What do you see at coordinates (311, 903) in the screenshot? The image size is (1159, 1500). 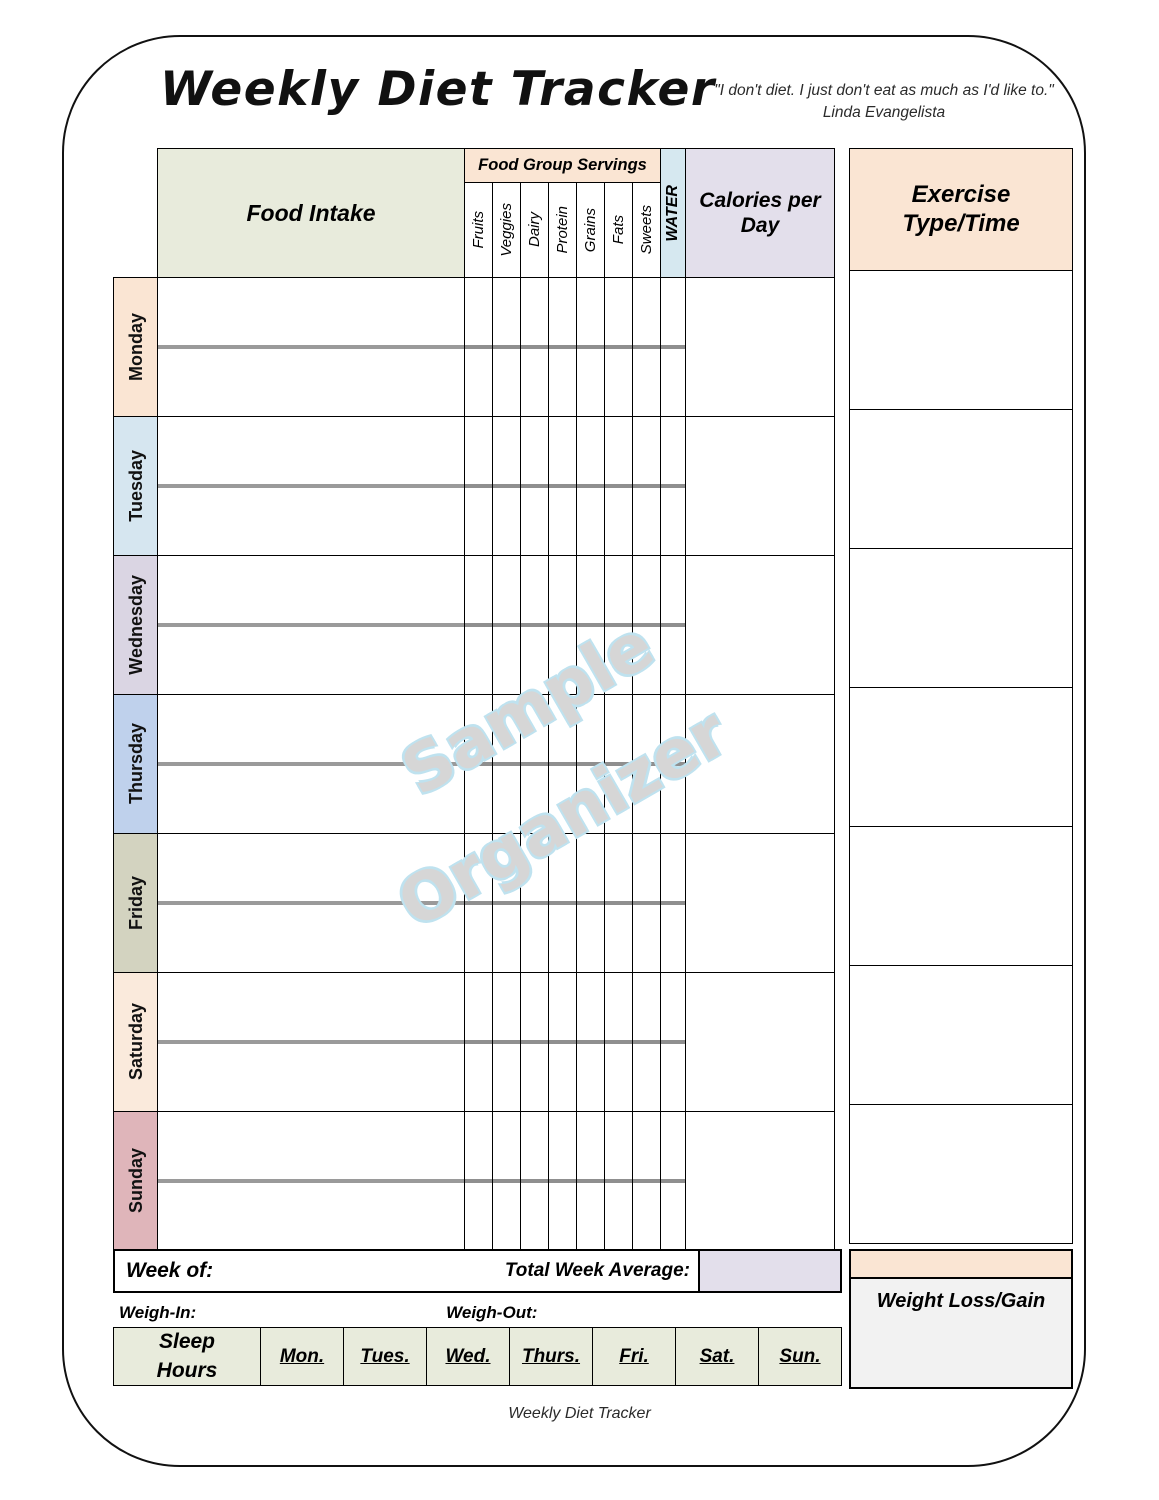 I see `food-intake-input-friday` at bounding box center [311, 903].